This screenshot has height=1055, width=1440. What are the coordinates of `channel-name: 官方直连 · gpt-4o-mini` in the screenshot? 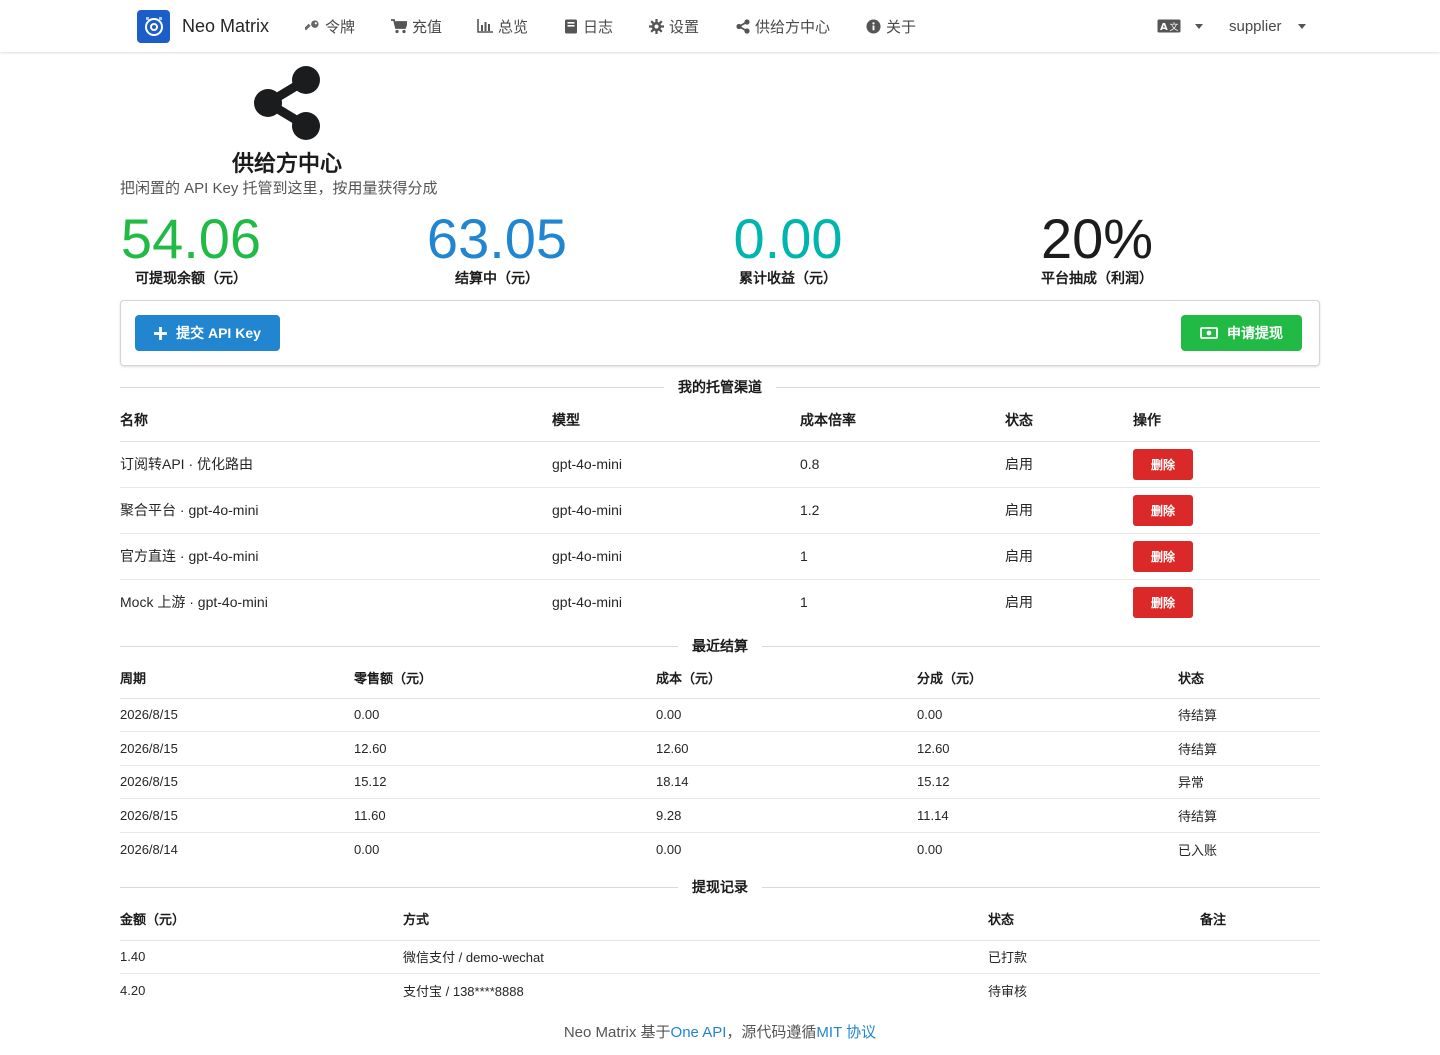 It's located at (336, 556).